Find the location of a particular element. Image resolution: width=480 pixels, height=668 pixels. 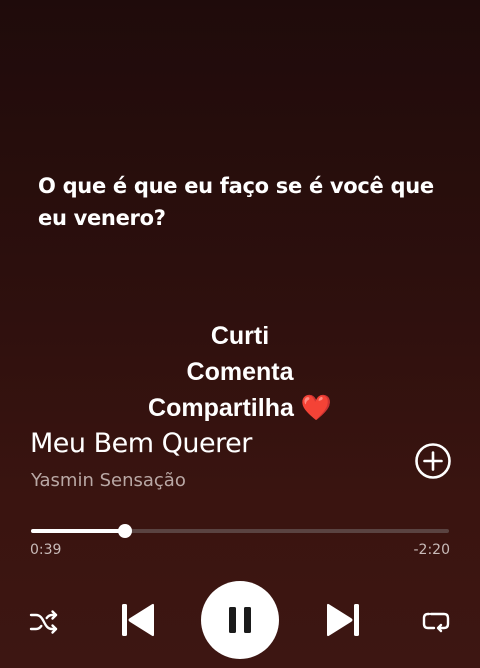

caption-line-1: Curti is located at coordinates (240, 336).